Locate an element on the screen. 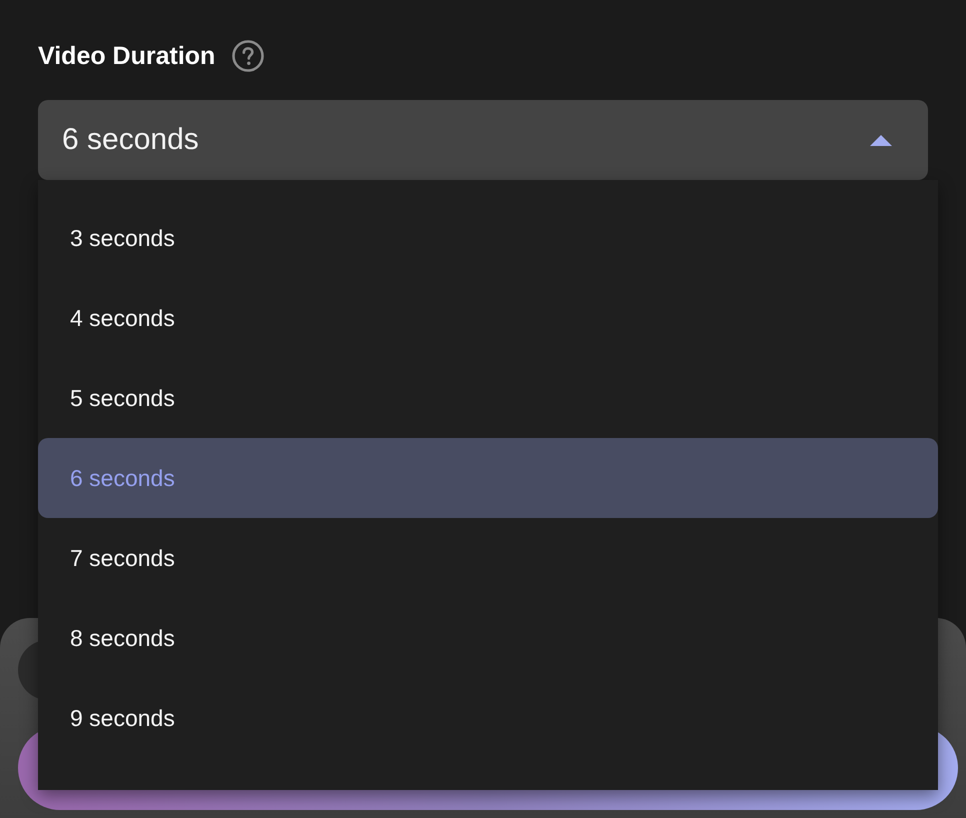  help-icon is located at coordinates (248, 56).